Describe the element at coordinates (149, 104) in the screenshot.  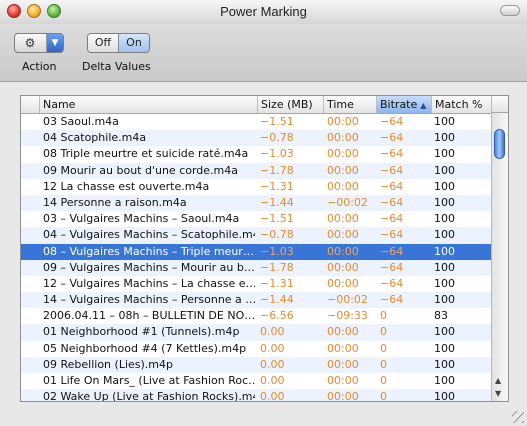
I see `column-header-name: Name` at that location.